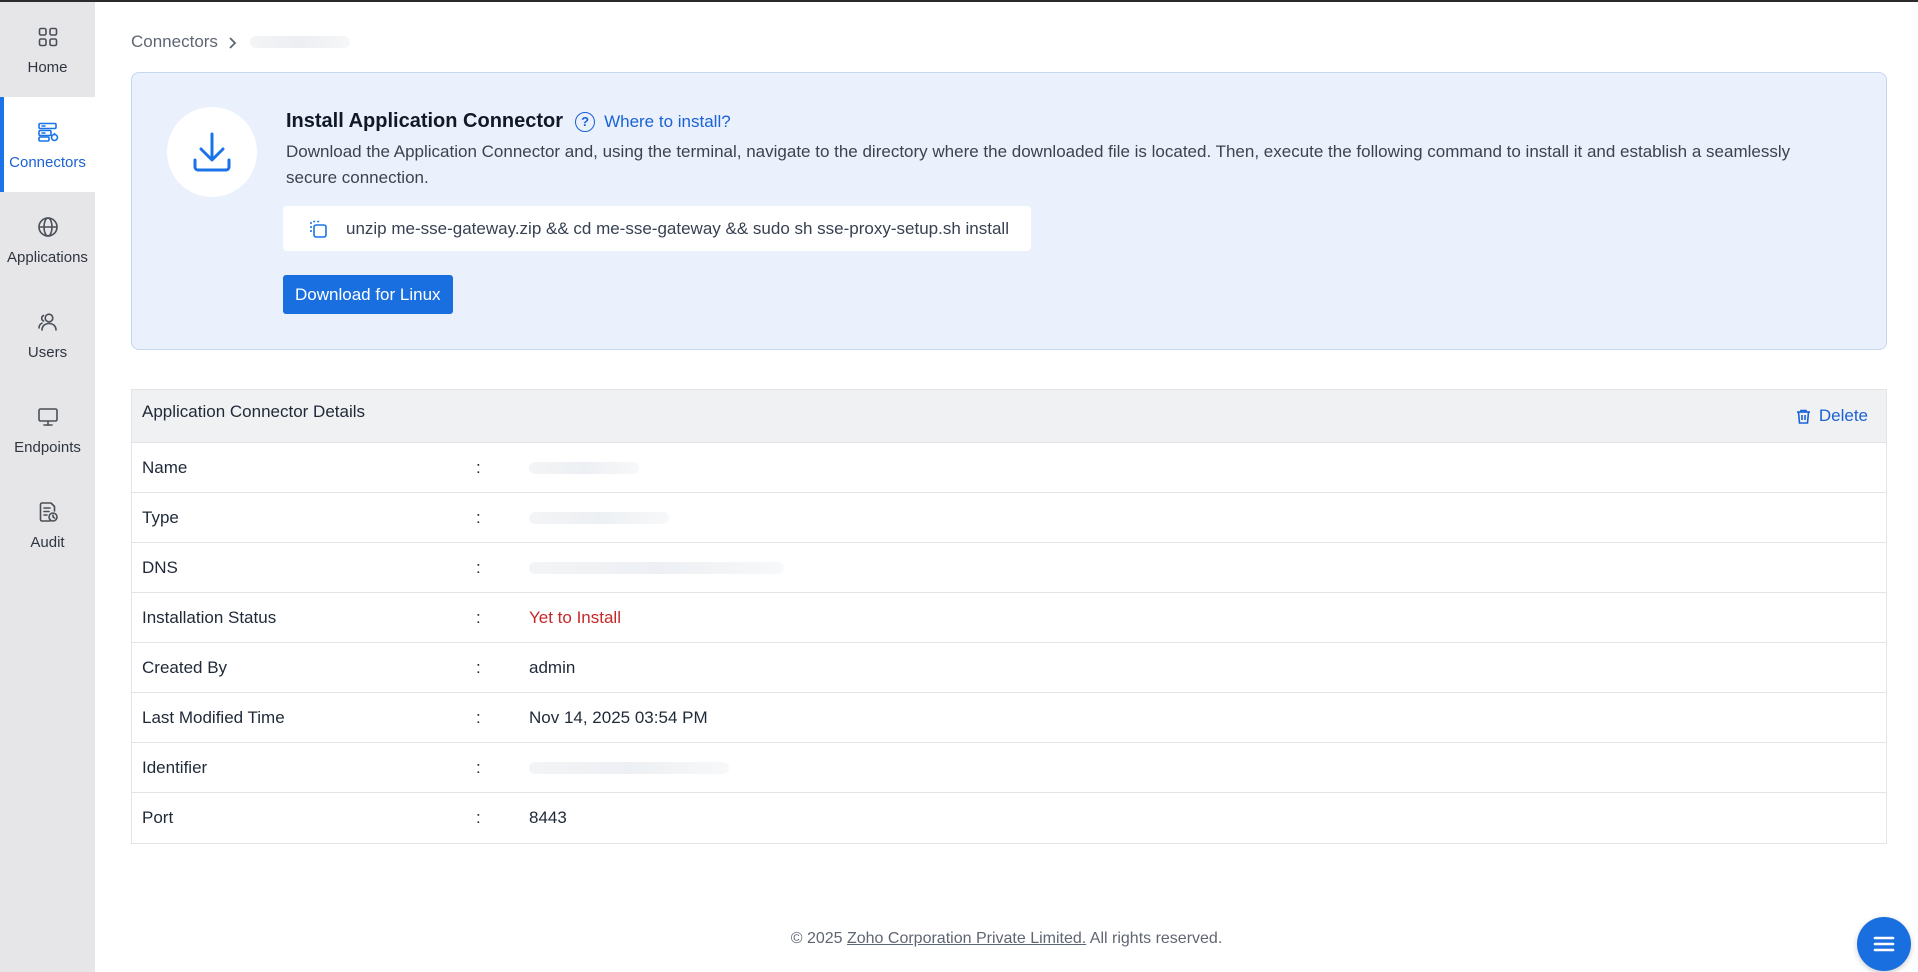 This screenshot has width=1918, height=972. Describe the element at coordinates (48, 512) in the screenshot. I see `audit-icon` at that location.